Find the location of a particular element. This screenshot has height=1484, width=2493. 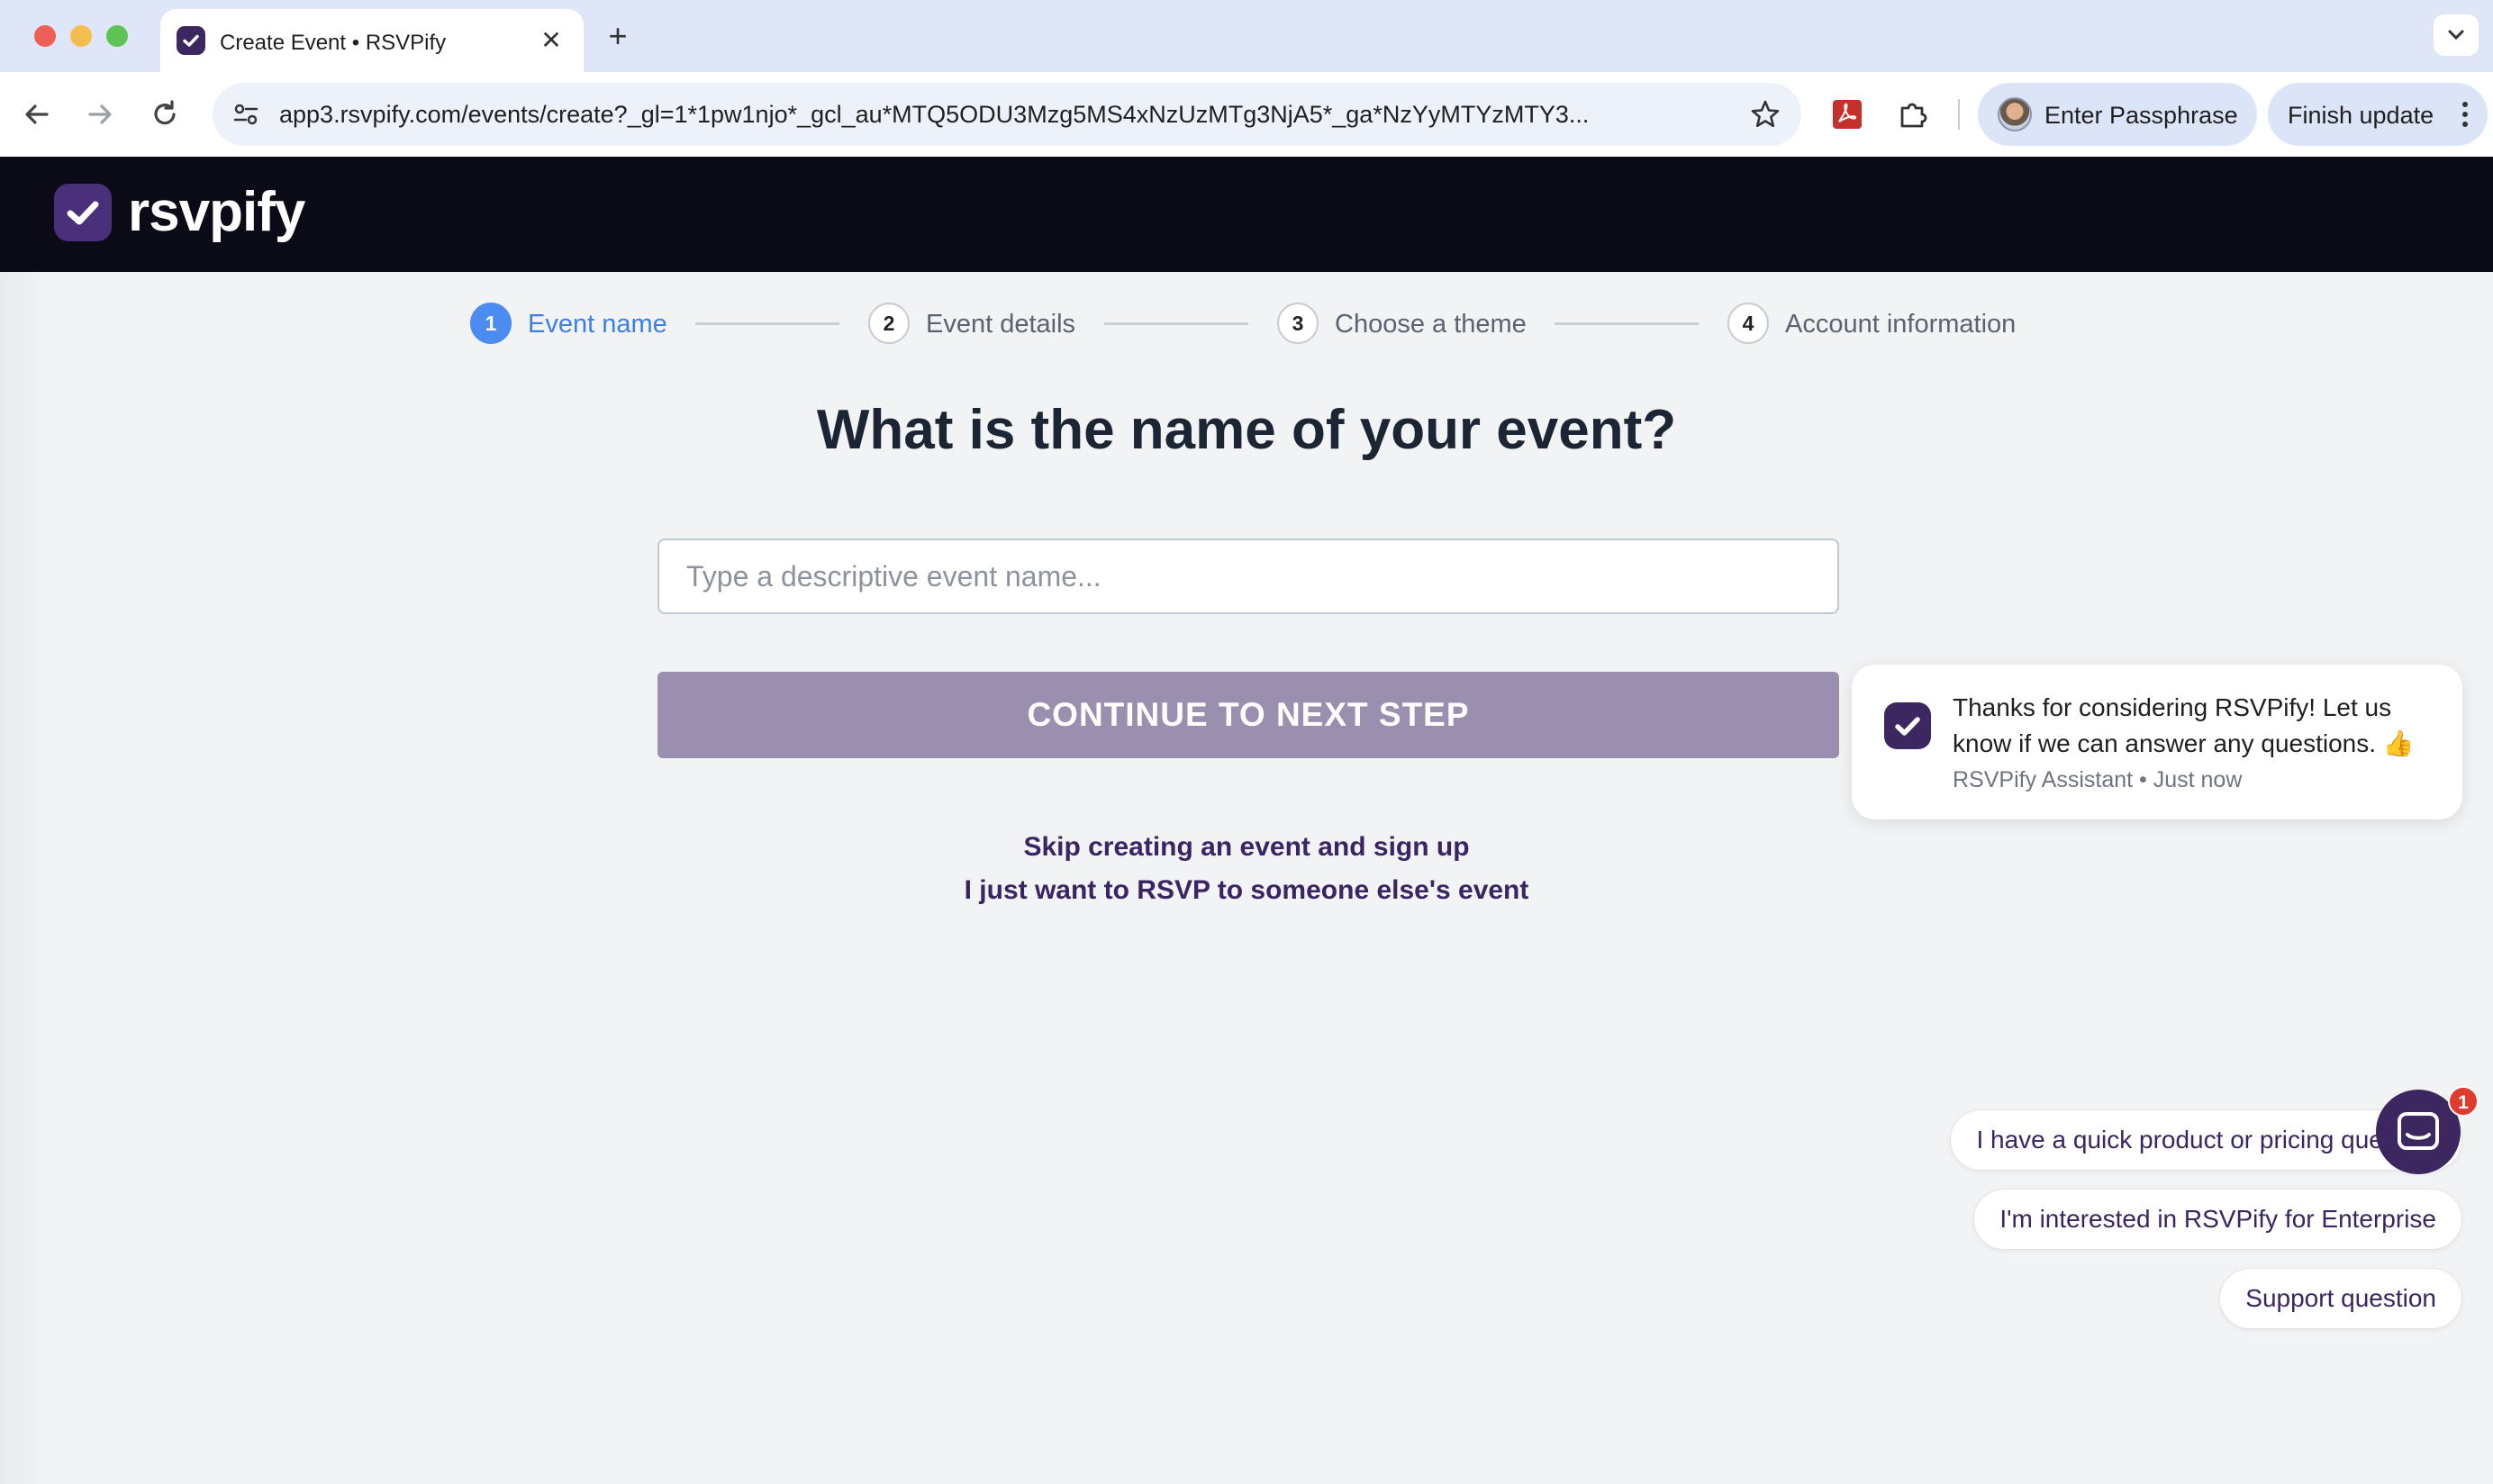

chat-quick-reply-enterprise: I'm interested in RSVPify for Enterprise is located at coordinates (2218, 1219).